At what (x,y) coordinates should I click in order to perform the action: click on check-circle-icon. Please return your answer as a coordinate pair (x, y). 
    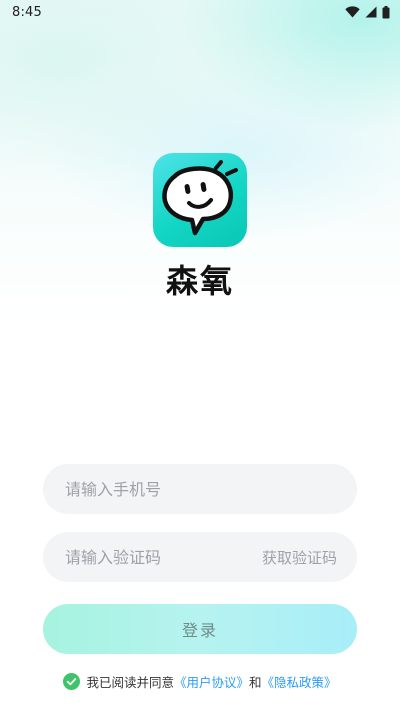
    Looking at the image, I should click on (72, 681).